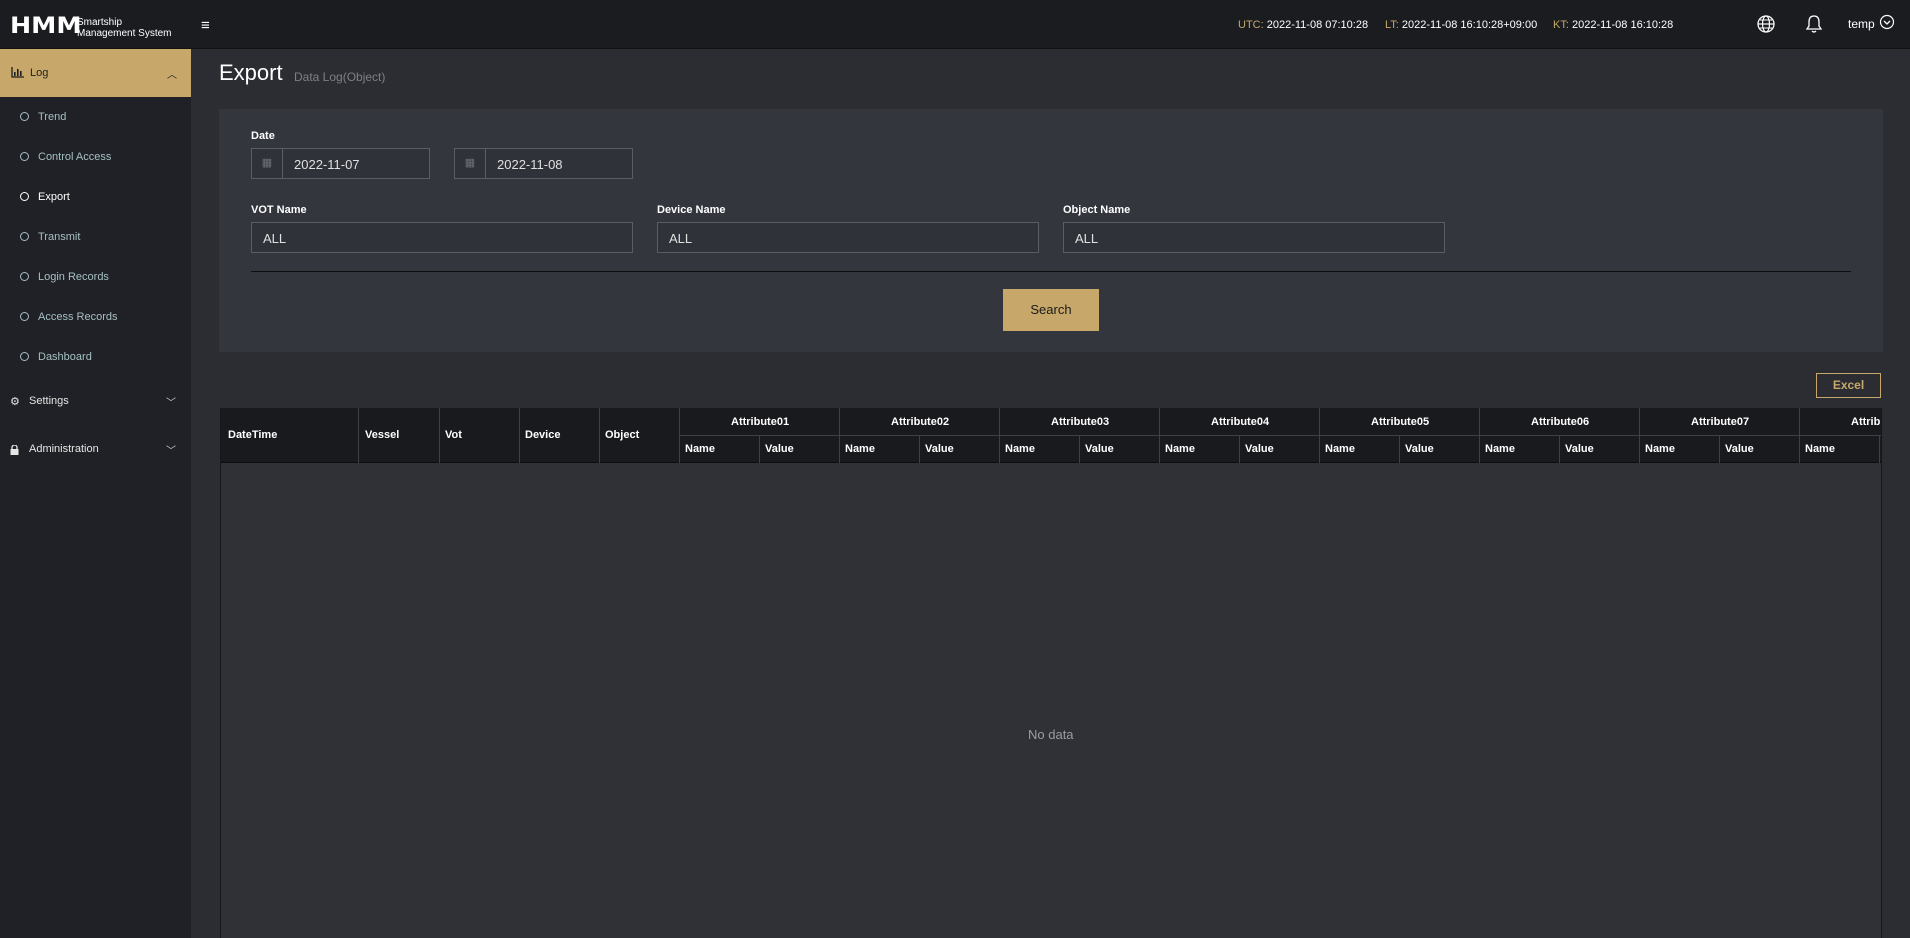  I want to click on col-attribute04: Attribute04, so click(1240, 422).